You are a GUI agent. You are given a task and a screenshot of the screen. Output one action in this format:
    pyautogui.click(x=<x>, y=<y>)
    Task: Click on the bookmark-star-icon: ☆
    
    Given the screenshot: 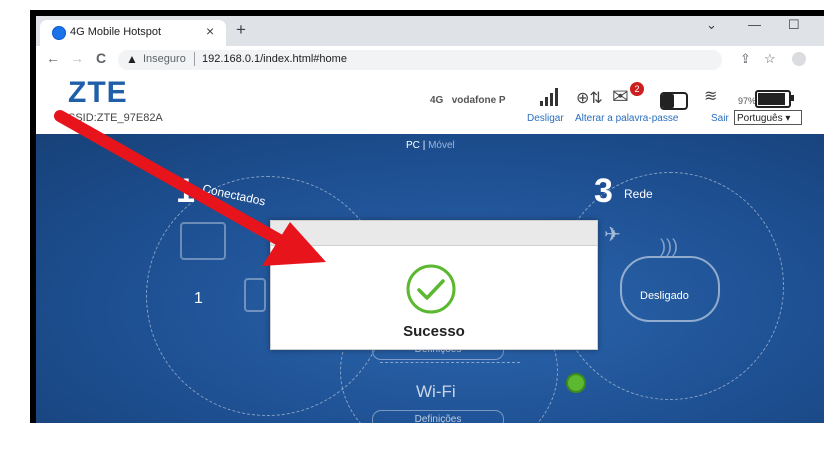 What is the action you would take?
    pyautogui.click(x=770, y=59)
    